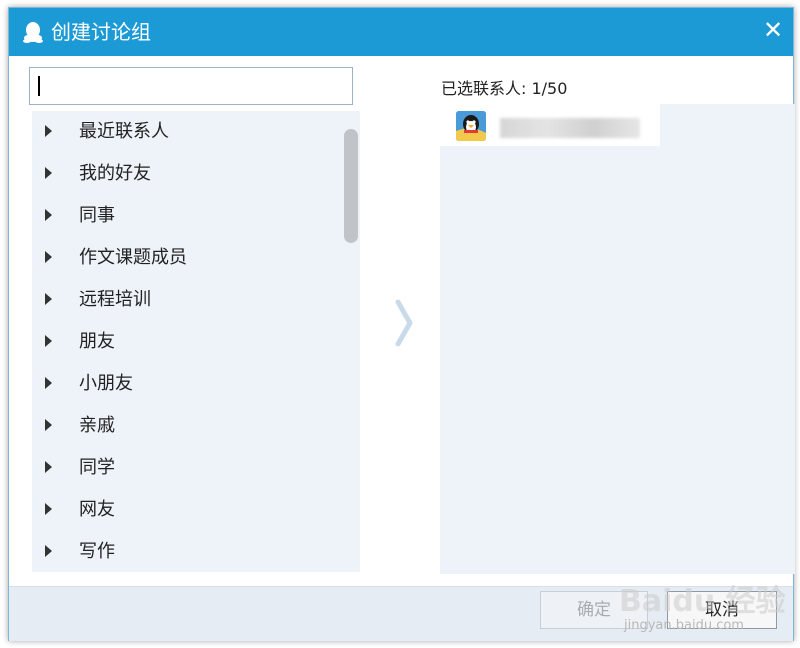 The width and height of the screenshot is (800, 648). I want to click on selected-contact-row, so click(550, 125).